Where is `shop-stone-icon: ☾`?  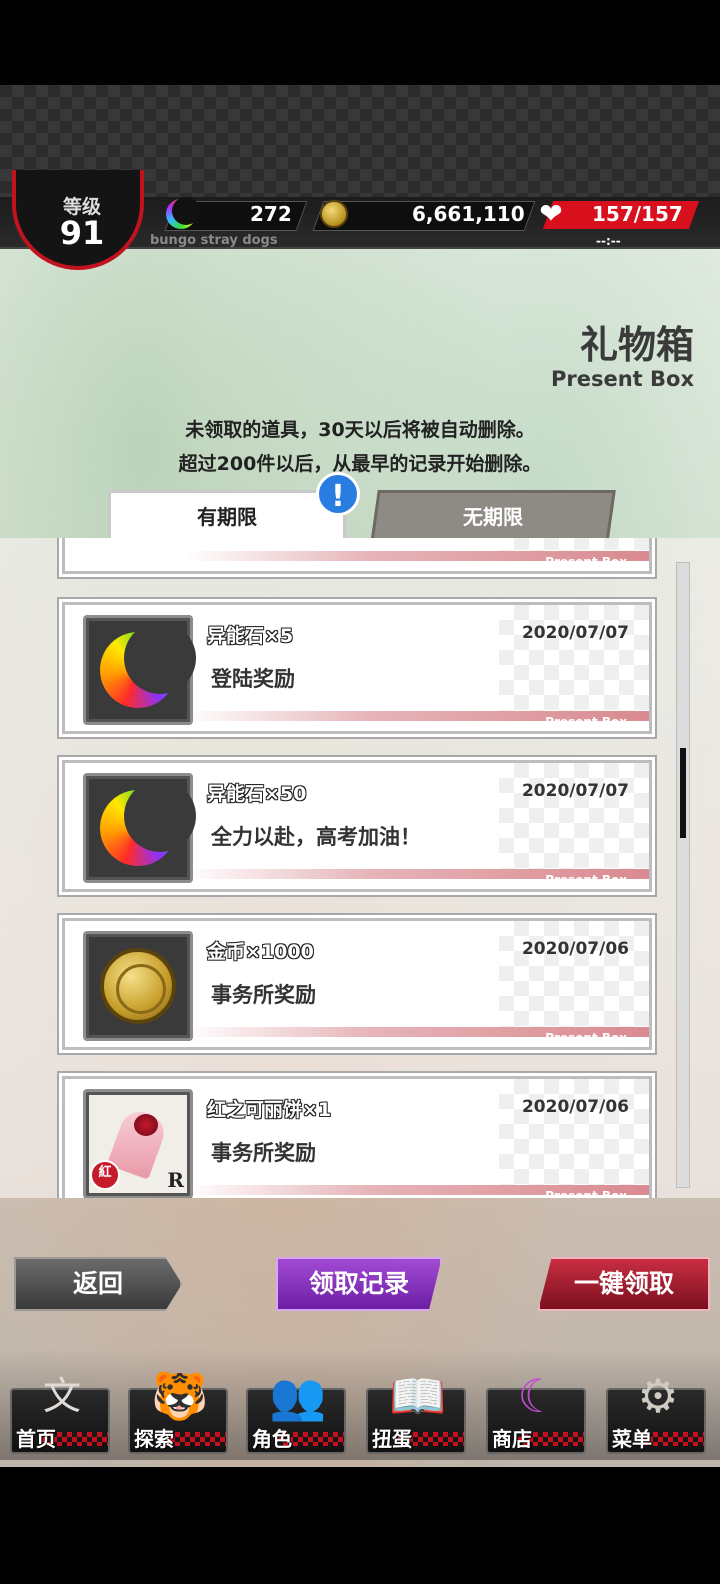 shop-stone-icon: ☾ is located at coordinates (538, 1396).